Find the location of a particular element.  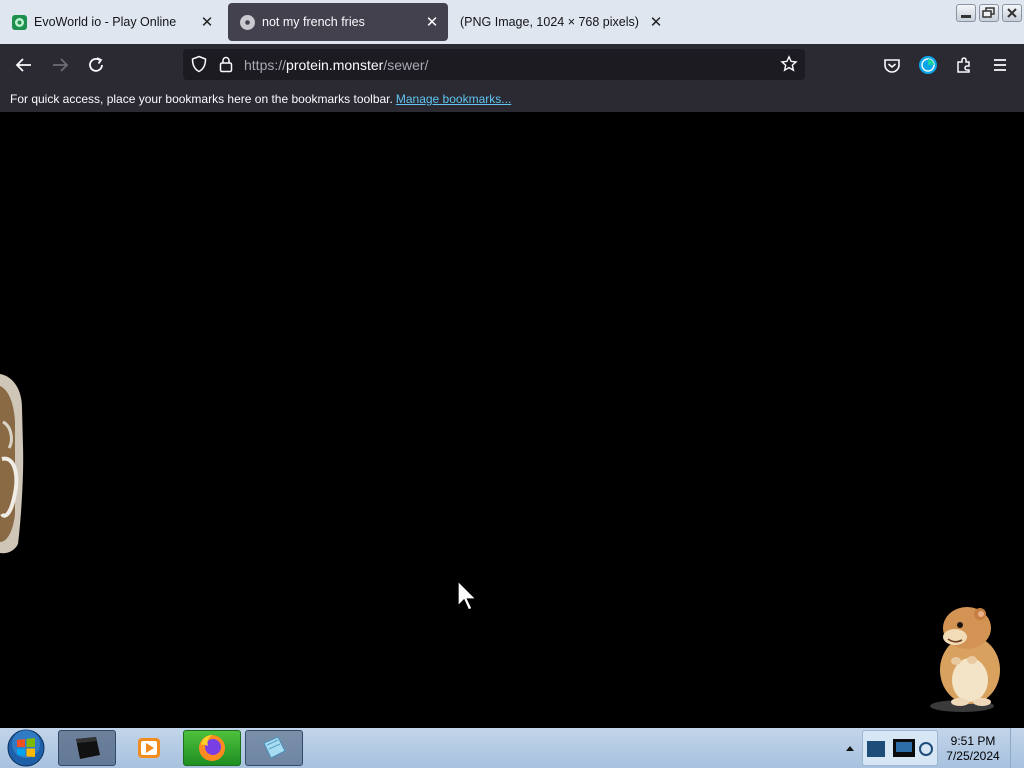

tab-title: not my french fries is located at coordinates (313, 22).